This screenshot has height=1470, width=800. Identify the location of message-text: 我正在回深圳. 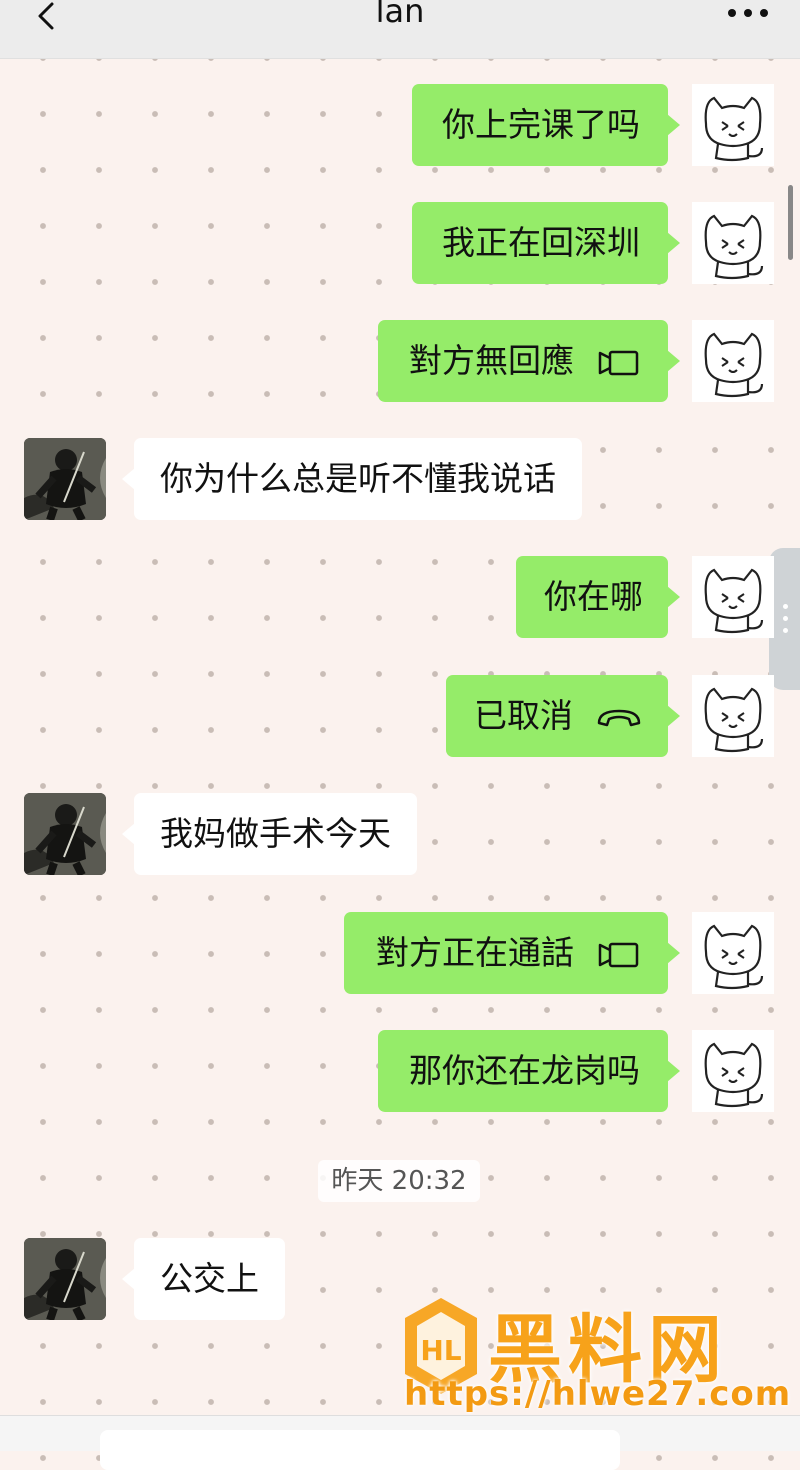
(541, 242).